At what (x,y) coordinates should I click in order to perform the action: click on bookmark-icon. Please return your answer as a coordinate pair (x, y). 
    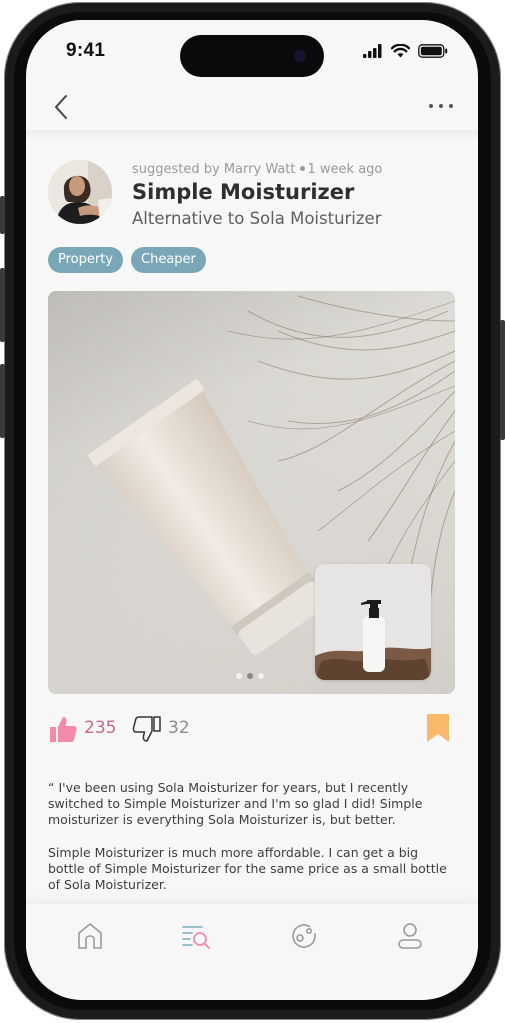
    Looking at the image, I should click on (438, 728).